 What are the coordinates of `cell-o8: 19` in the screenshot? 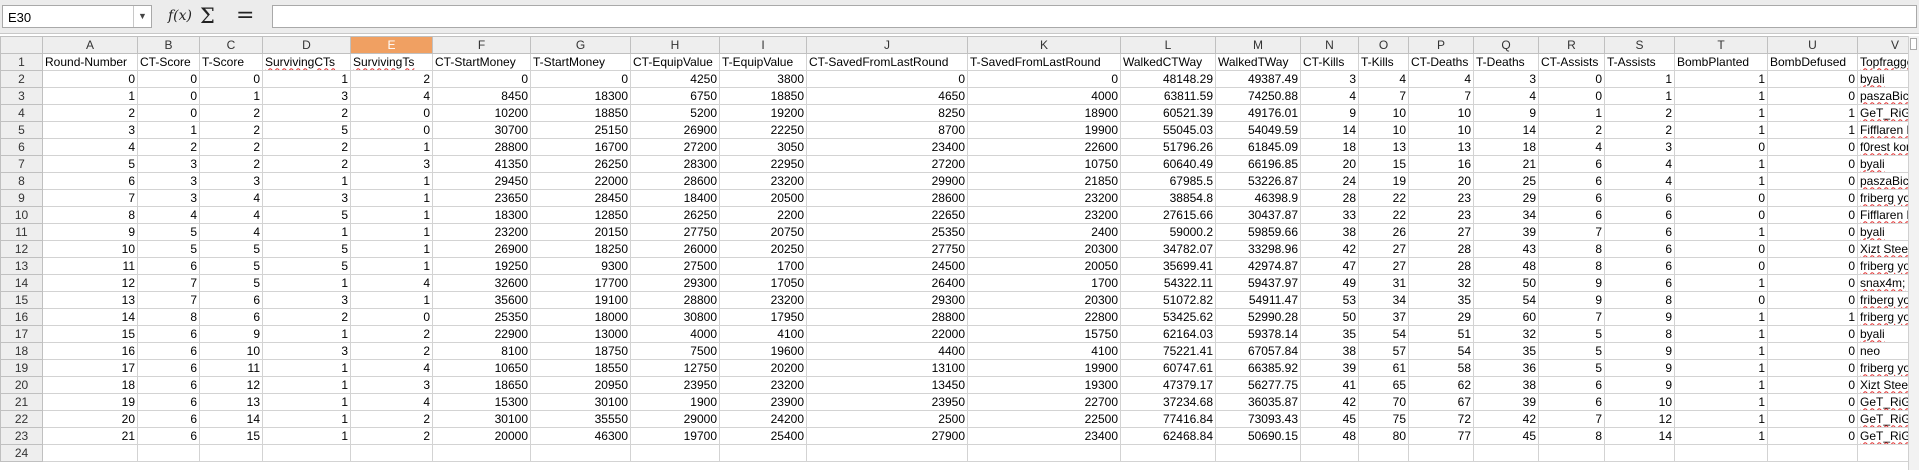 It's located at (1383, 181).